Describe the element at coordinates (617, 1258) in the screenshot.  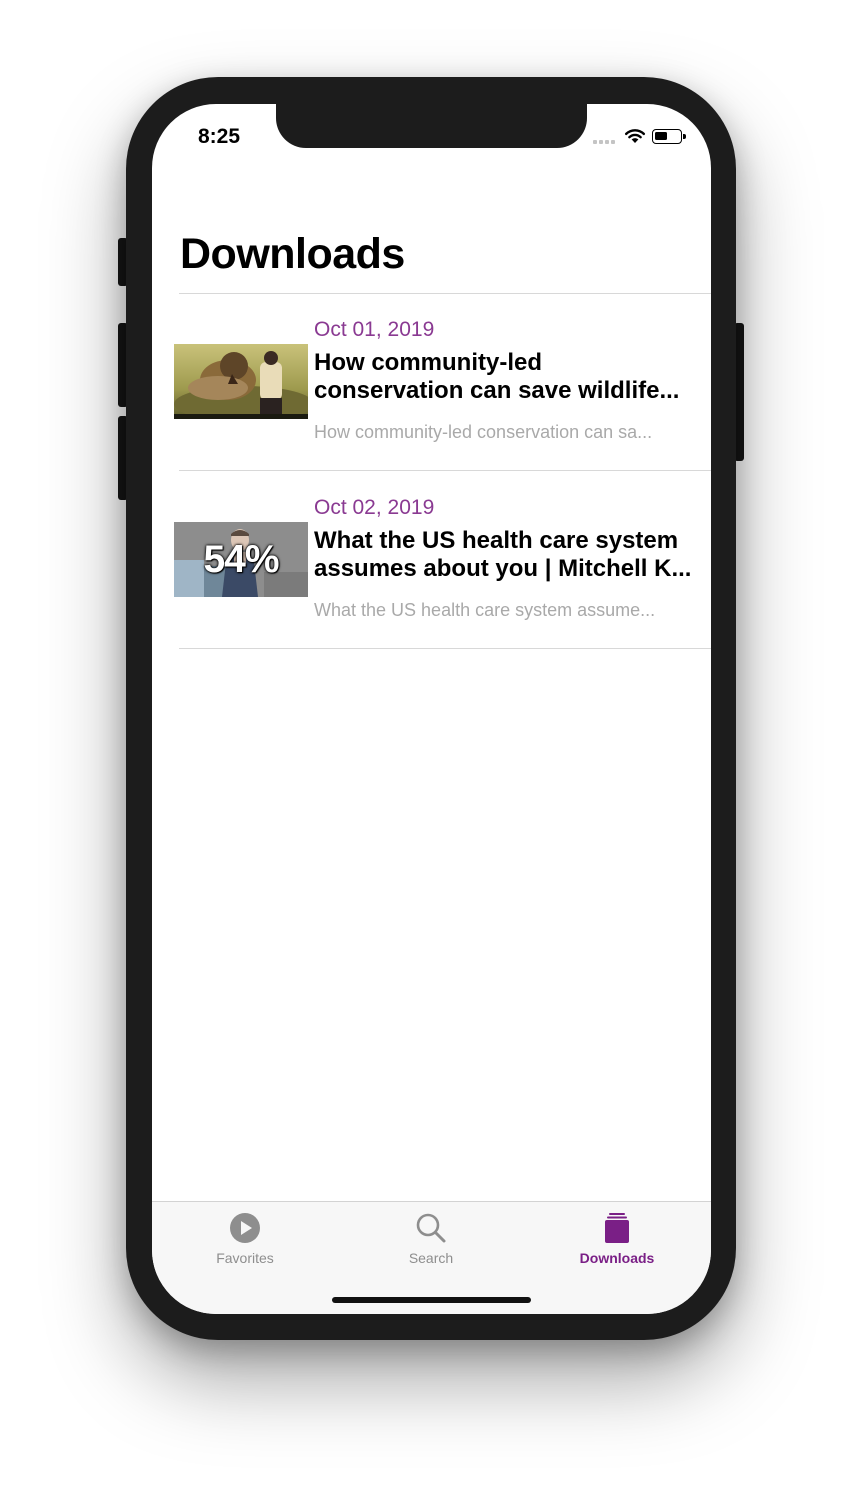
I see `tab-downloads-label: Downloads` at that location.